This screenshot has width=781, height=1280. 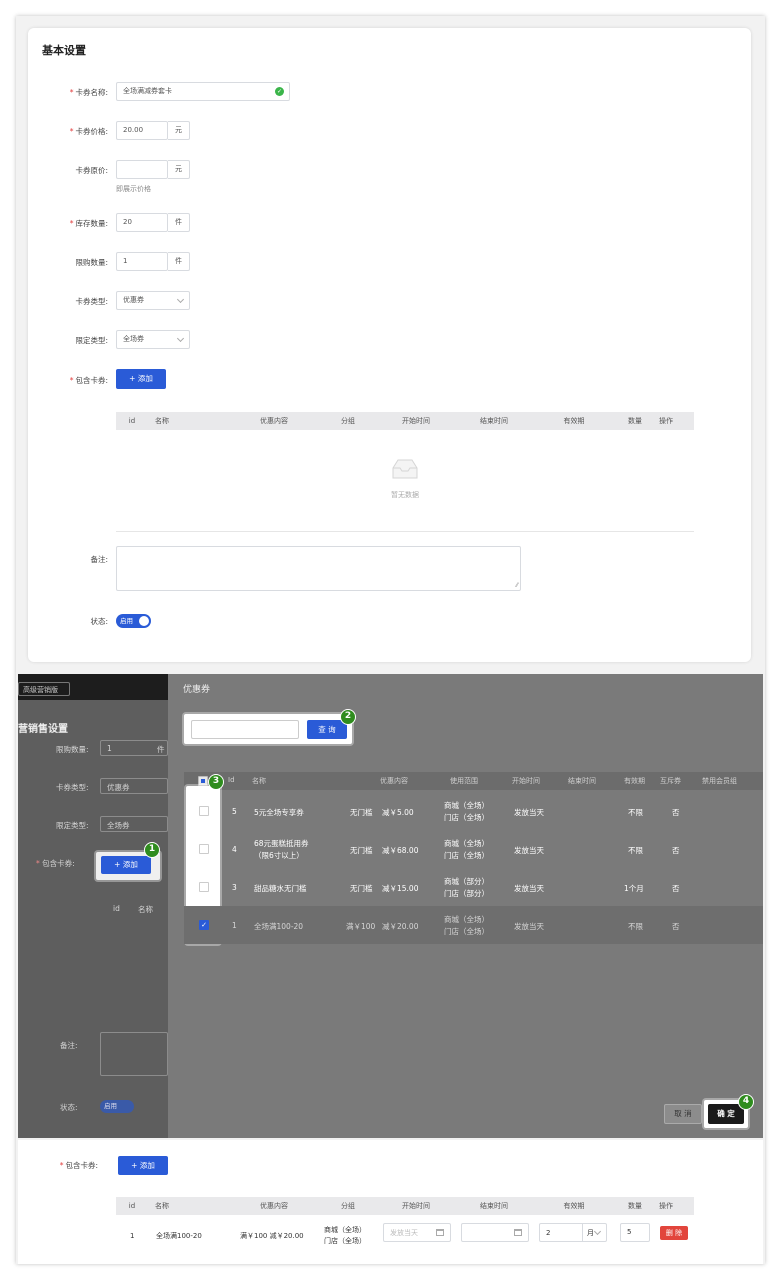 What do you see at coordinates (635, 421) in the screenshot?
I see `col-quantity: 数量` at bounding box center [635, 421].